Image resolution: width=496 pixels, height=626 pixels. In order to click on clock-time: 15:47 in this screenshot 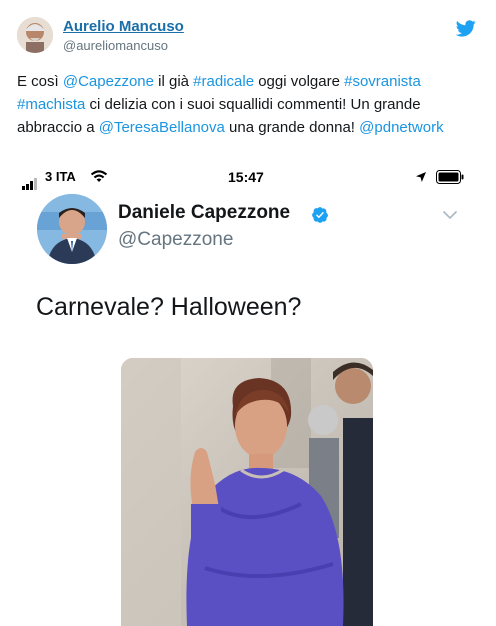, I will do `click(246, 177)`.